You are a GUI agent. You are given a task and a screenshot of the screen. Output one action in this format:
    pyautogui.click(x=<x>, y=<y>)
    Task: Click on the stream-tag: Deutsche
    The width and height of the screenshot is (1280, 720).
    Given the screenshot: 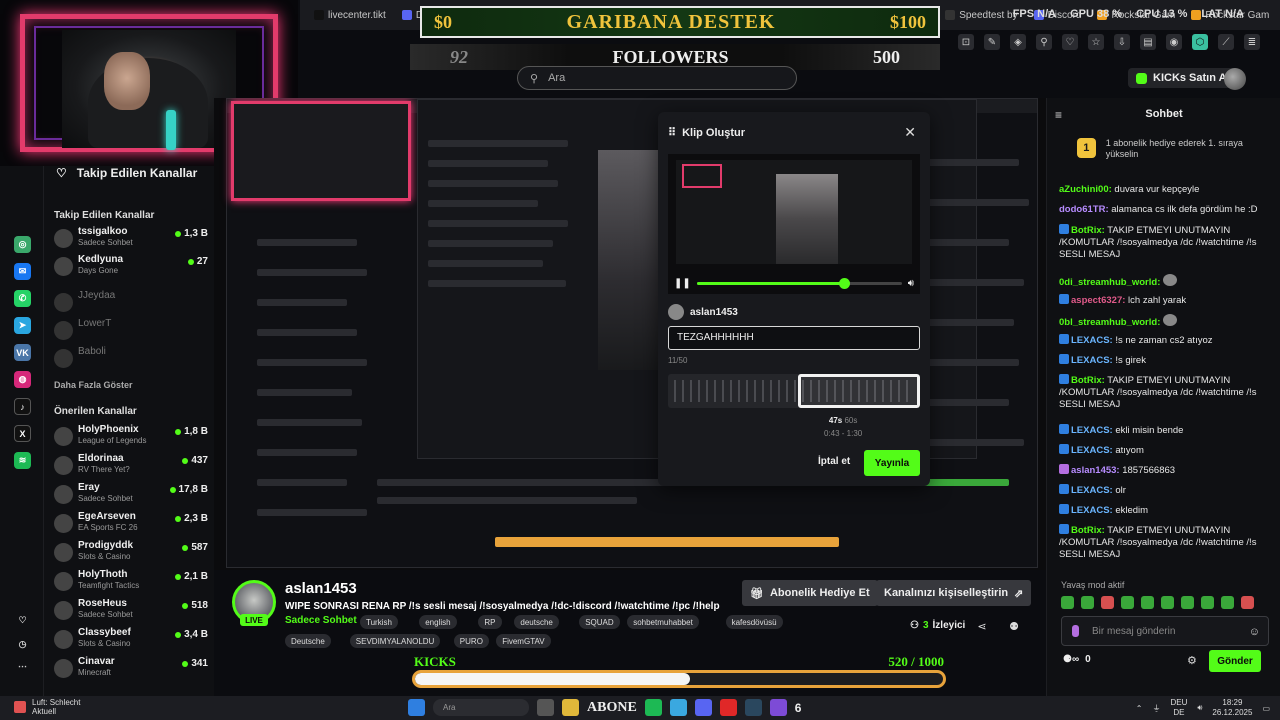 What is the action you would take?
    pyautogui.click(x=308, y=641)
    